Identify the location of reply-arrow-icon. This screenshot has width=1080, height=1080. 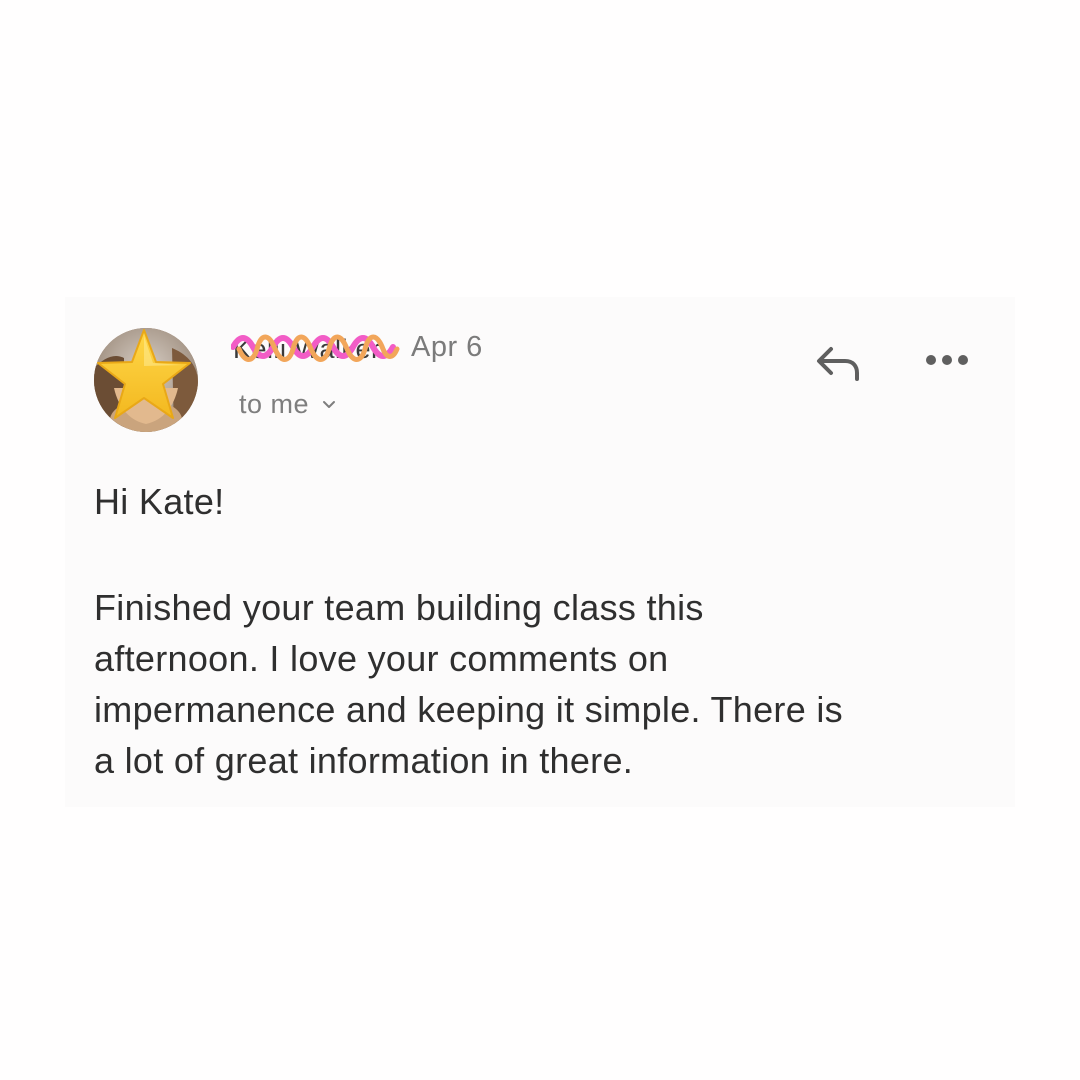
(838, 364).